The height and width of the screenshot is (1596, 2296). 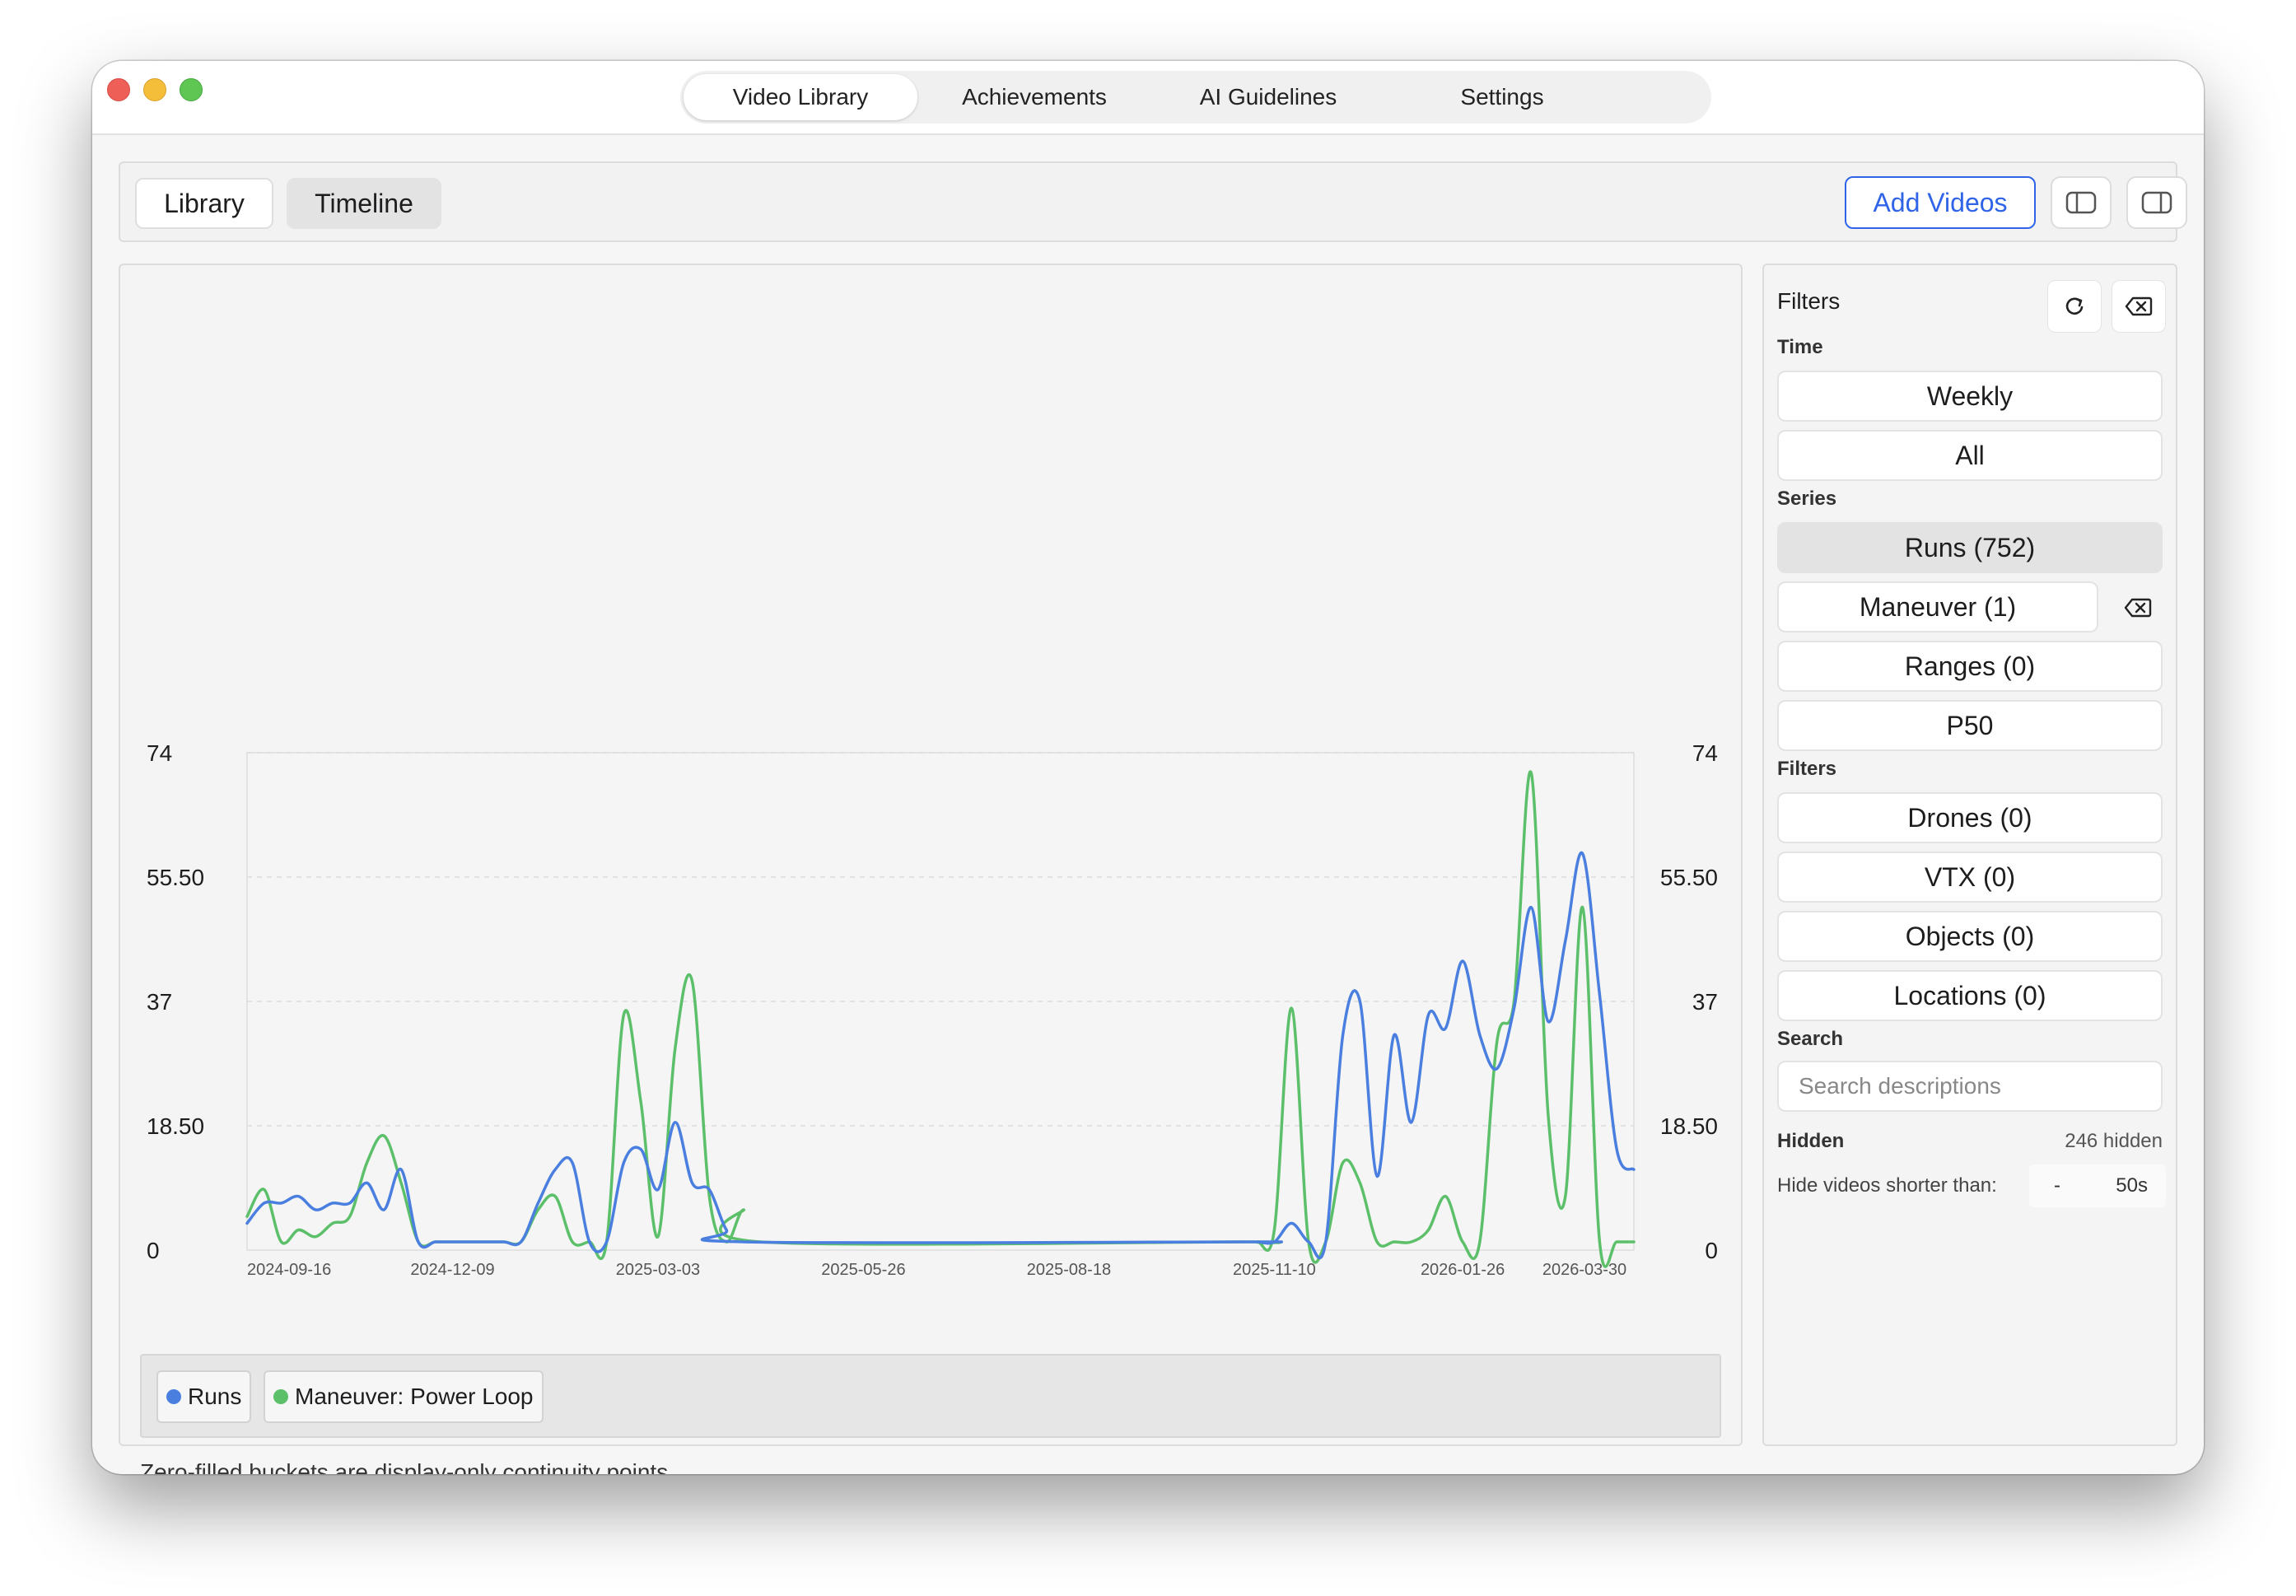 What do you see at coordinates (1970, 396) in the screenshot?
I see `time-weekly-button: Weekly` at bounding box center [1970, 396].